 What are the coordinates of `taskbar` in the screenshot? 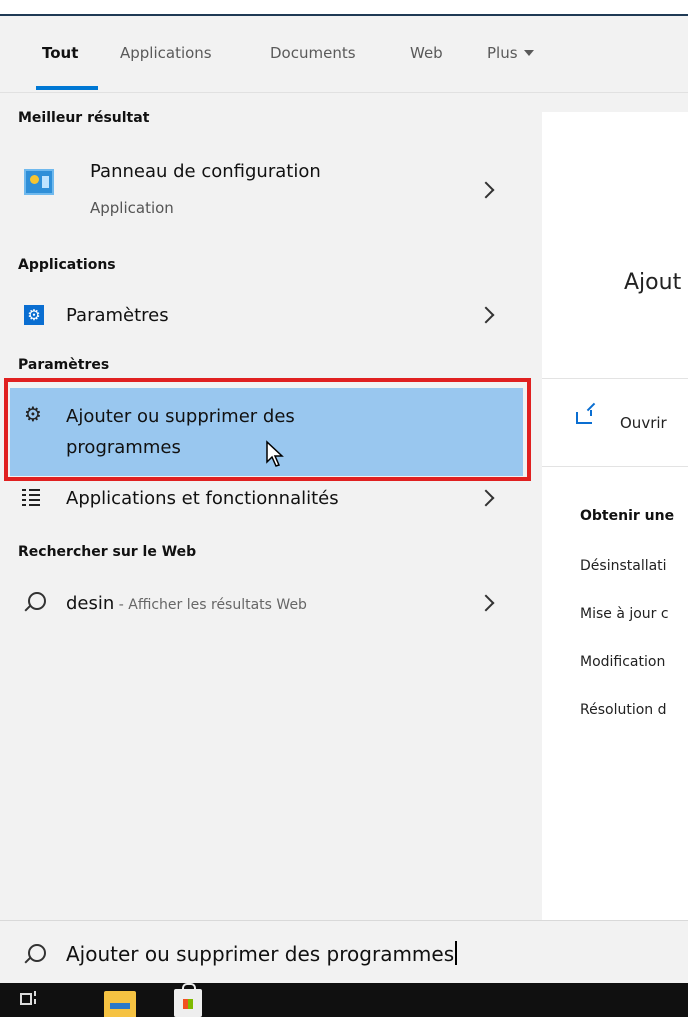 It's located at (344, 1000).